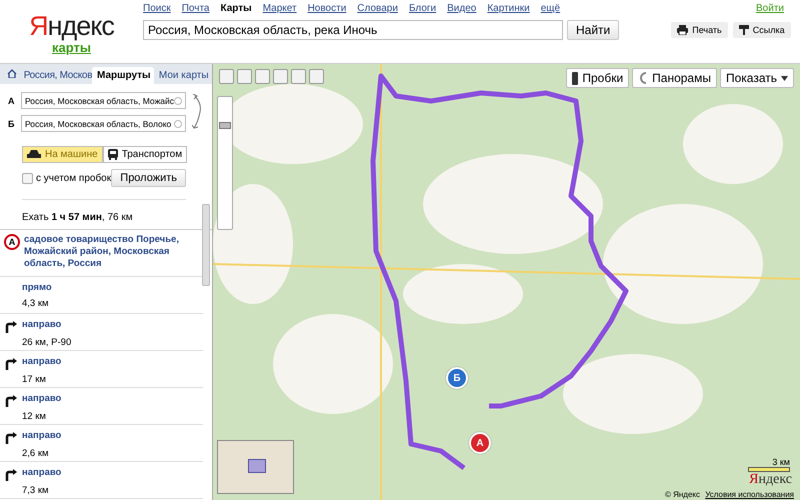 This screenshot has height=500, width=800. Describe the element at coordinates (255, 467) in the screenshot. I see `minimap` at that location.